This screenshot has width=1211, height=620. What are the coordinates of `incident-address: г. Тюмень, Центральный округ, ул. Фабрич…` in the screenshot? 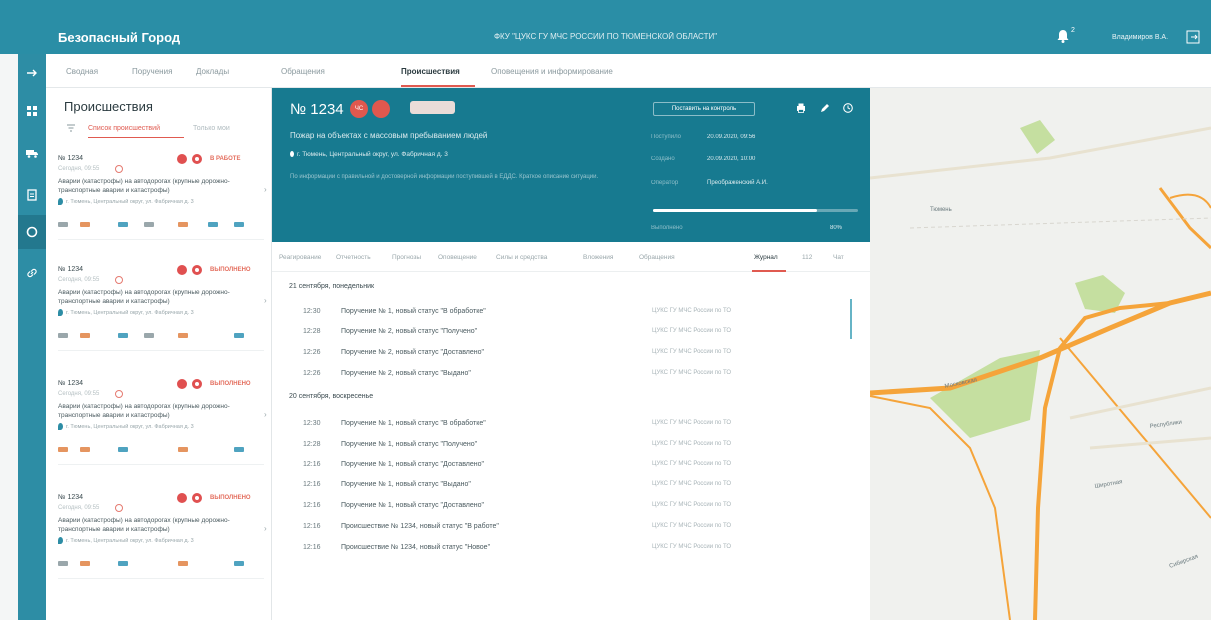 It's located at (372, 154).